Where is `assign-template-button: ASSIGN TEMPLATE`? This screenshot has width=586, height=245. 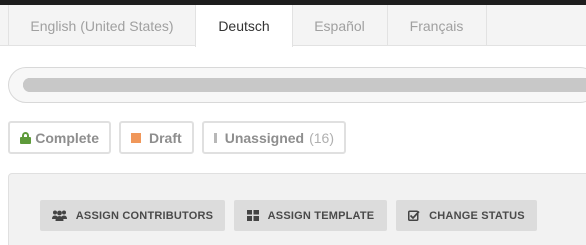
assign-template-button: ASSIGN TEMPLATE is located at coordinates (310, 215).